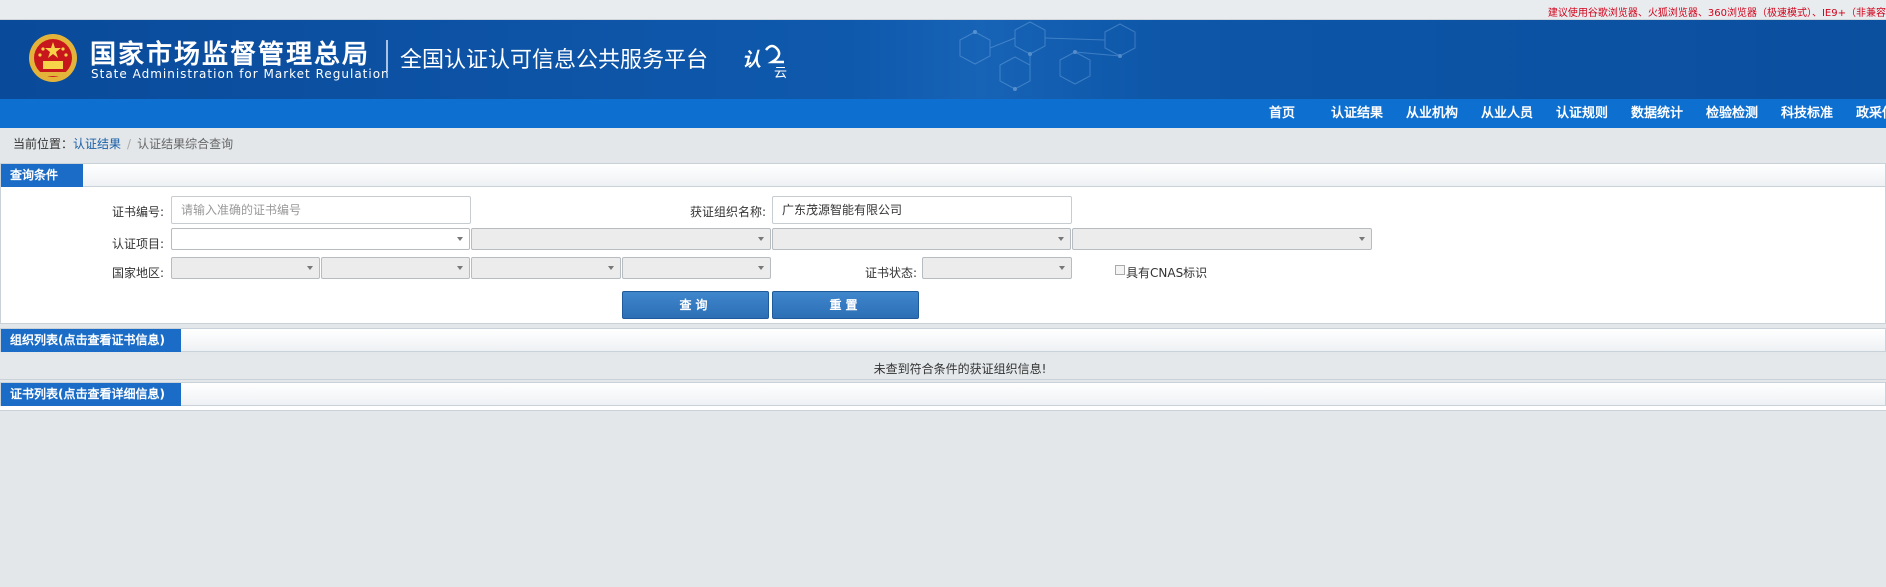 This screenshot has height=587, width=1886. I want to click on reset-button: 重置, so click(845, 305).